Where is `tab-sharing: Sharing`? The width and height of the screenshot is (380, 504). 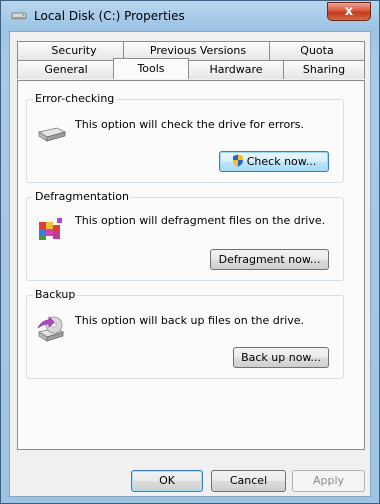 tab-sharing: Sharing is located at coordinates (324, 69).